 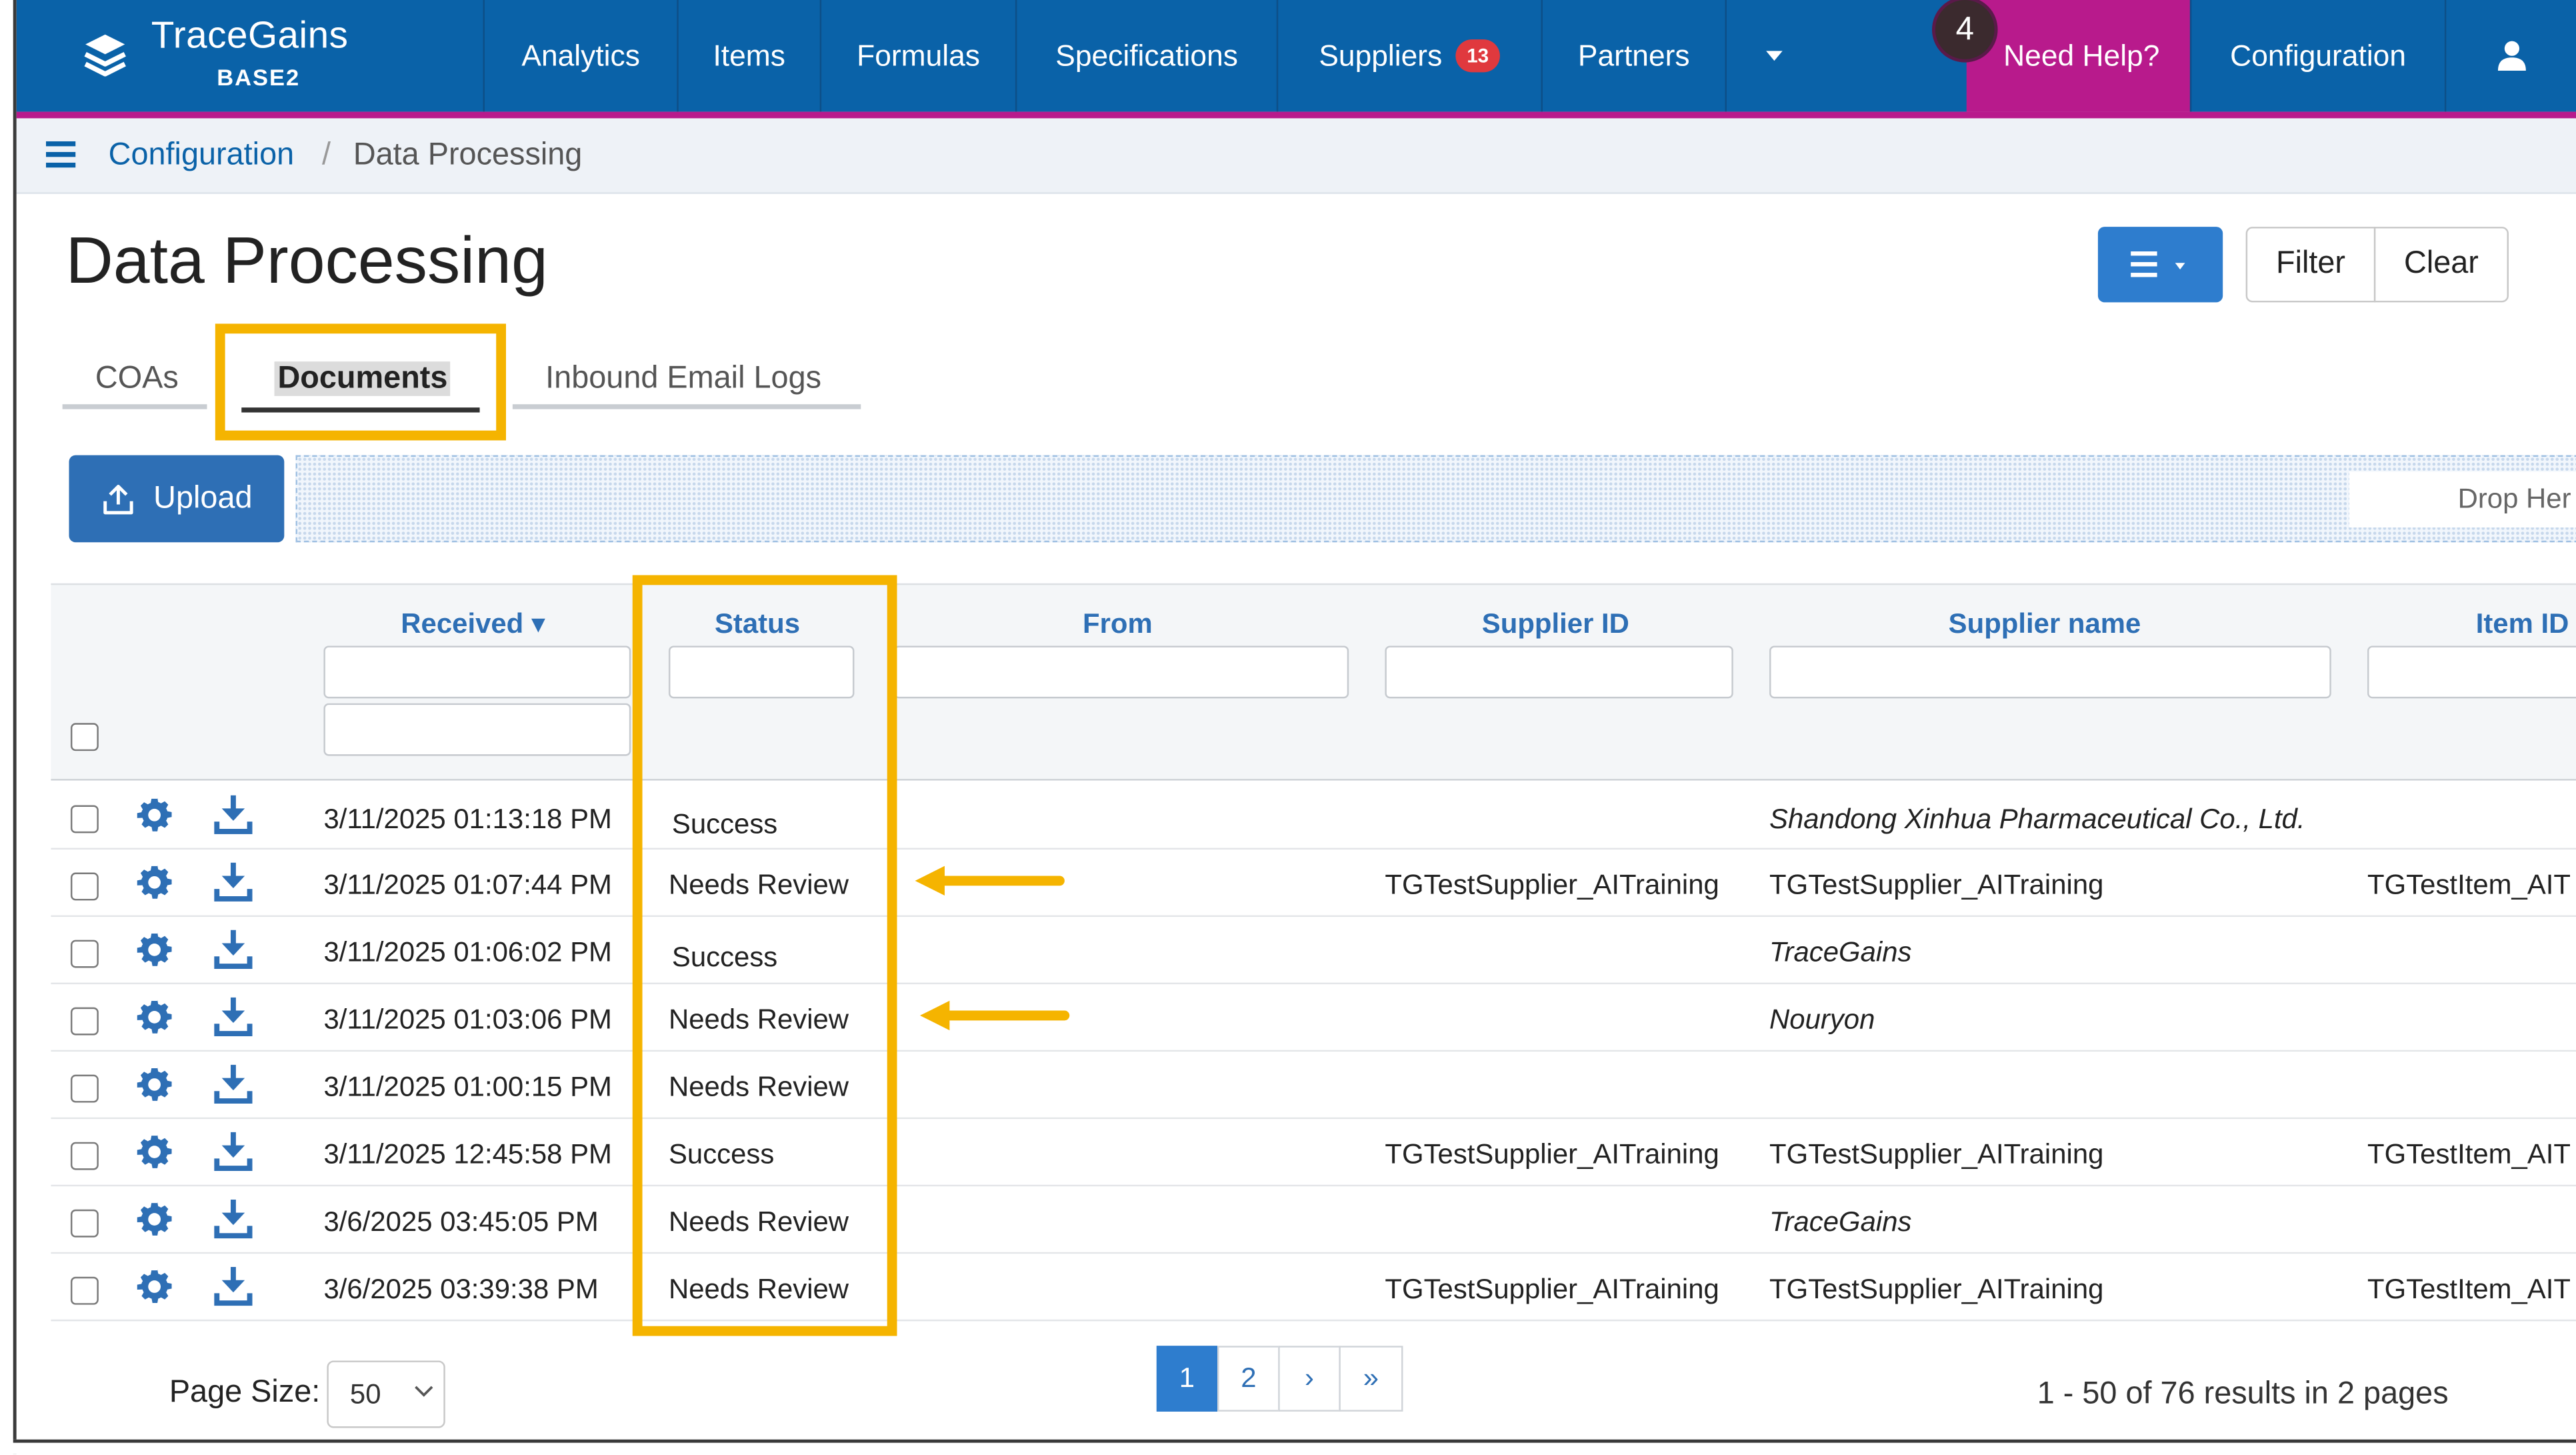 I want to click on list-options-button, so click(x=2160, y=265).